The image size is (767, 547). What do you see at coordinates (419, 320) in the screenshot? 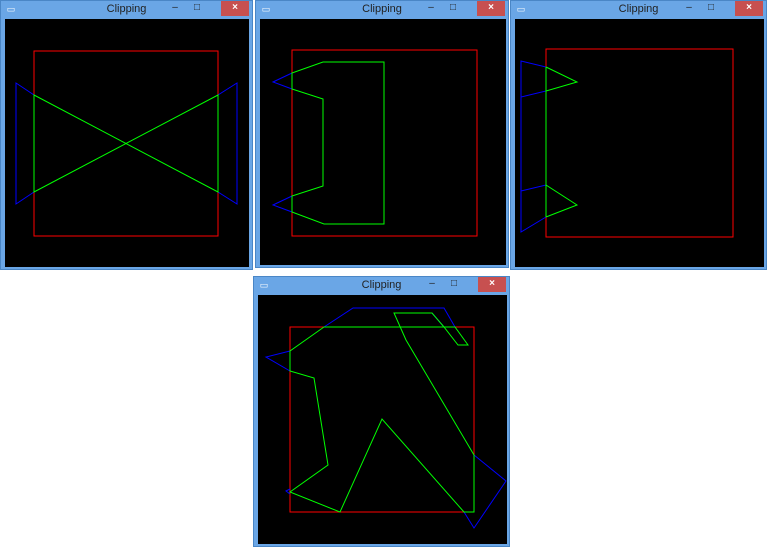
I see `original-polygon-notch` at bounding box center [419, 320].